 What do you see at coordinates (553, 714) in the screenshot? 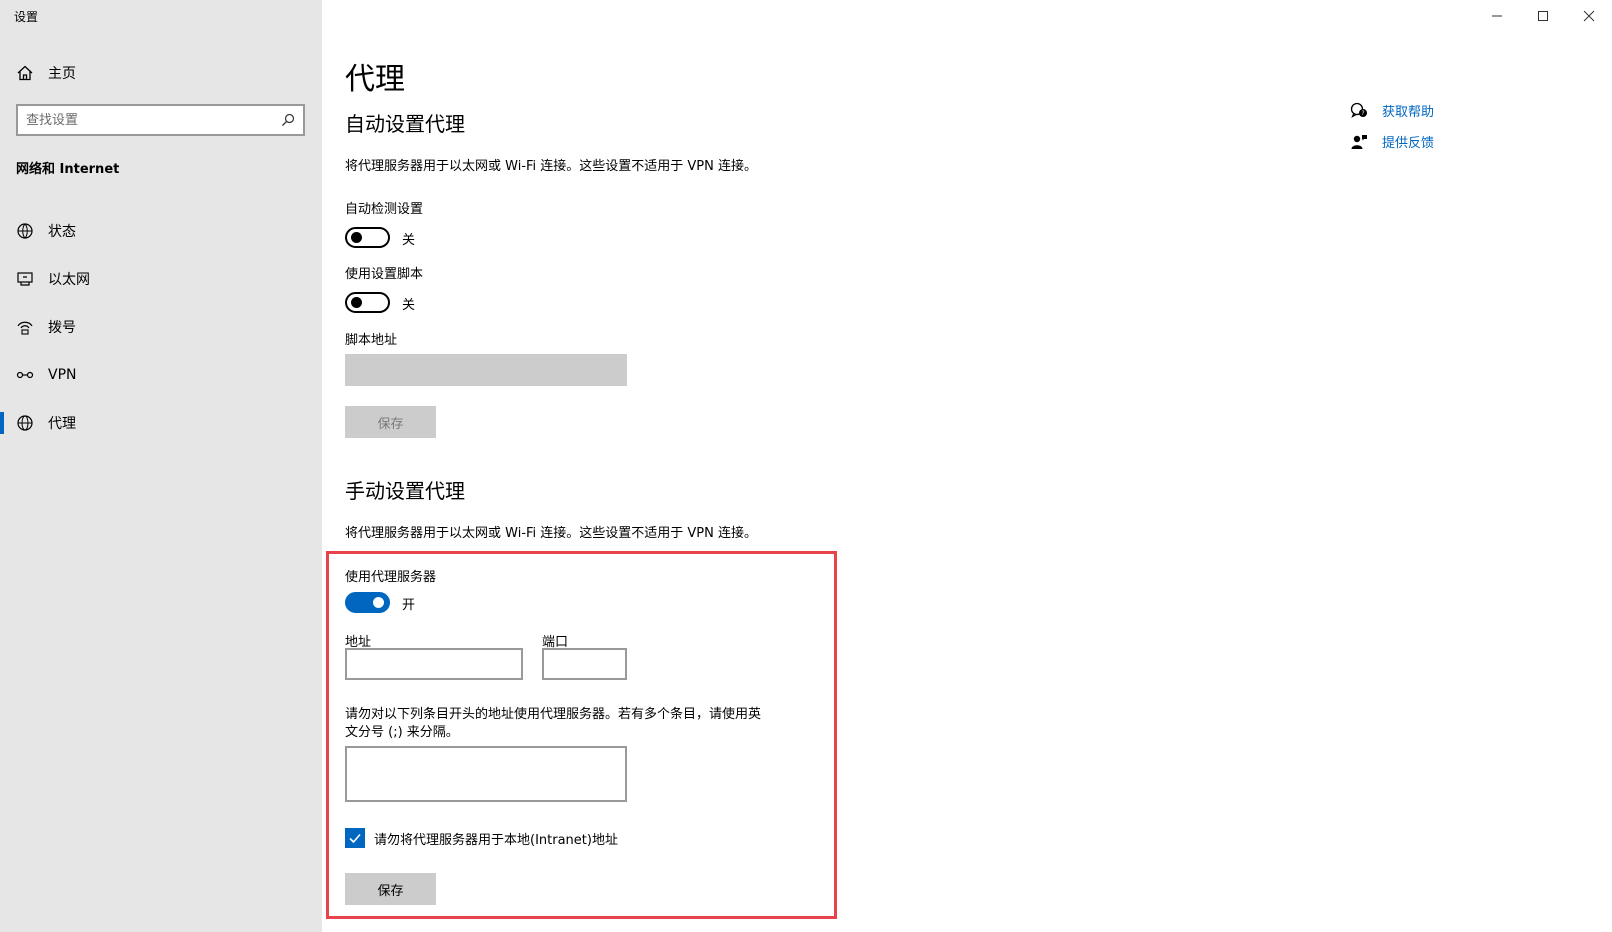
I see `exceptions-label-line1: 请勿对以下列条目开头的地址使用代理服务器。若有多个条目，请使用英` at bounding box center [553, 714].